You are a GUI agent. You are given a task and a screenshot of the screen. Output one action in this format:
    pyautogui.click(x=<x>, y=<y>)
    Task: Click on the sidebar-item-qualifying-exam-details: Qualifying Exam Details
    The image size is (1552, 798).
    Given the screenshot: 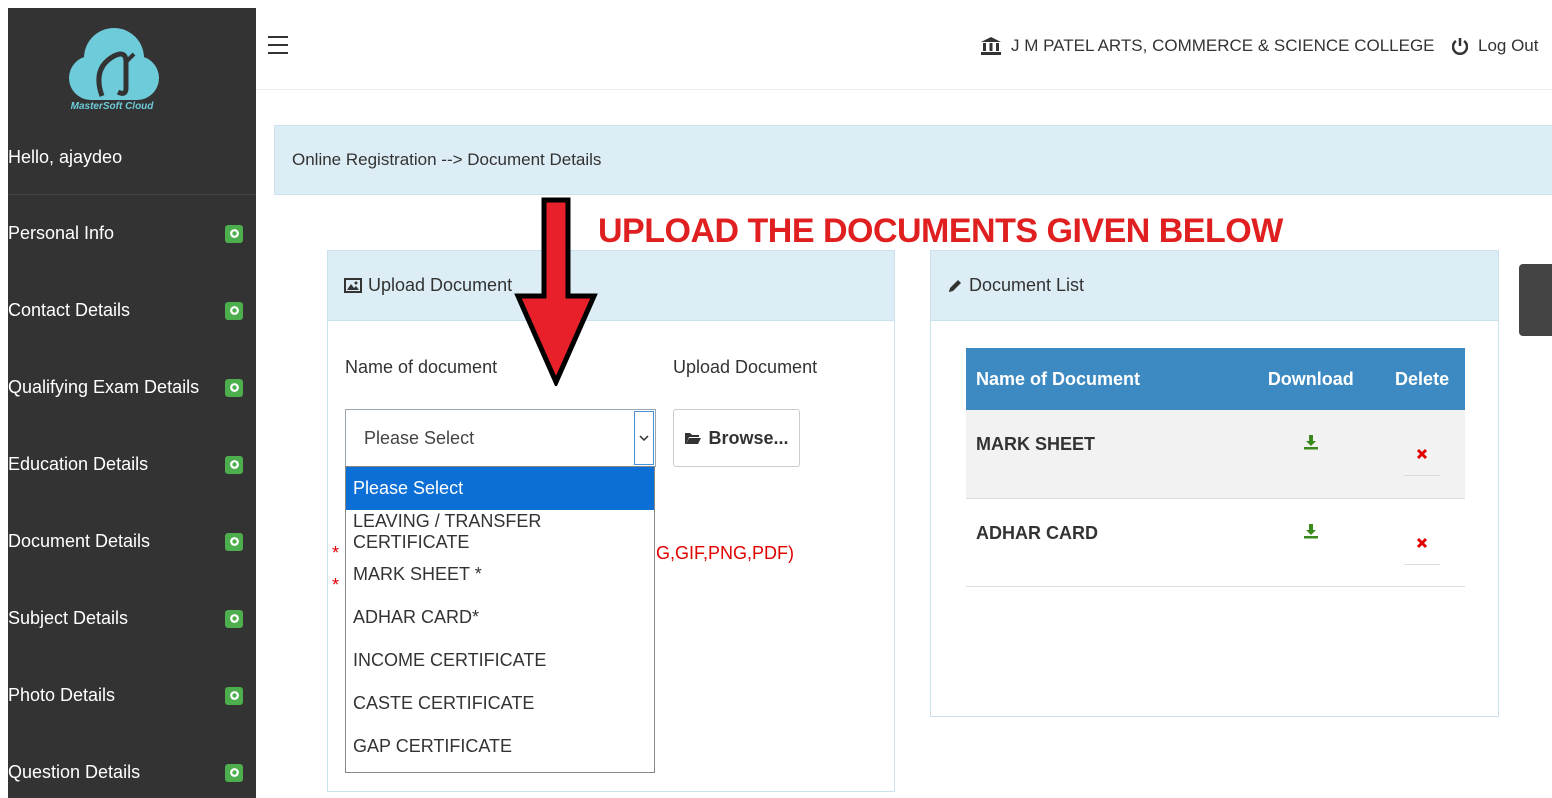 What is the action you would take?
    pyautogui.click(x=132, y=387)
    